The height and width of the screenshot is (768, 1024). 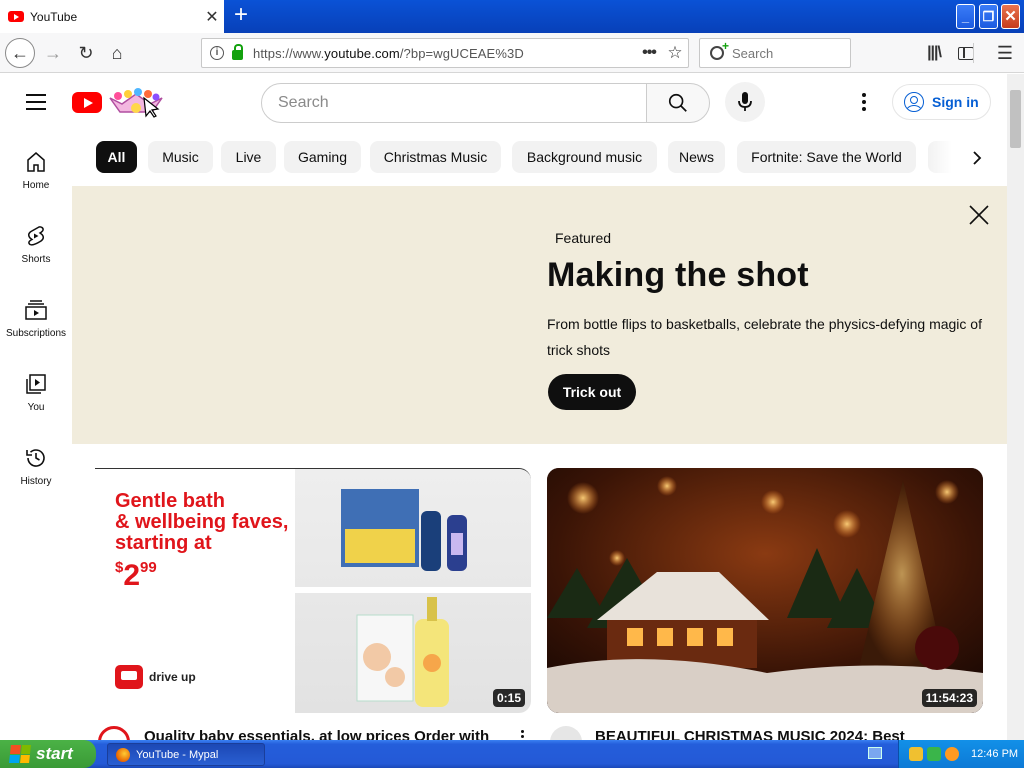 What do you see at coordinates (678, 275) in the screenshot?
I see `banner-title: Making the shot` at bounding box center [678, 275].